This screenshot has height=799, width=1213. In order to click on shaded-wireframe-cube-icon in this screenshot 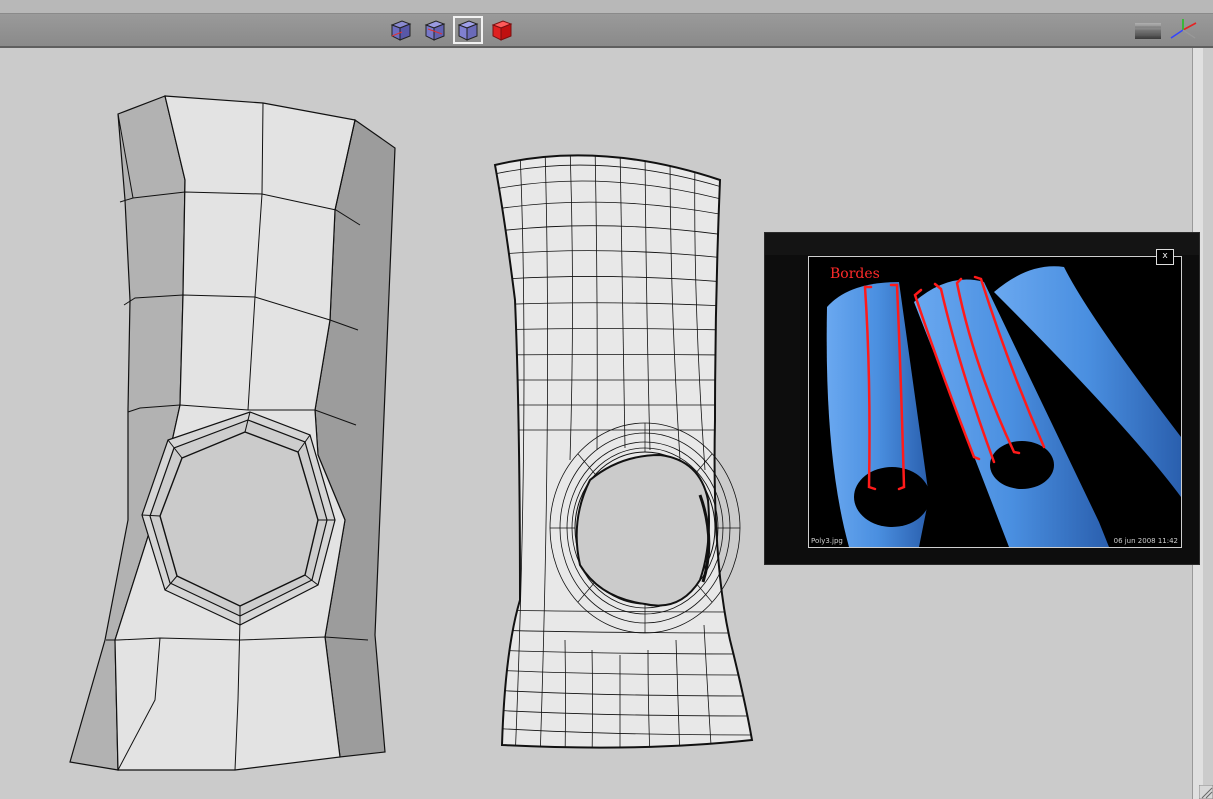, I will do `click(435, 30)`.